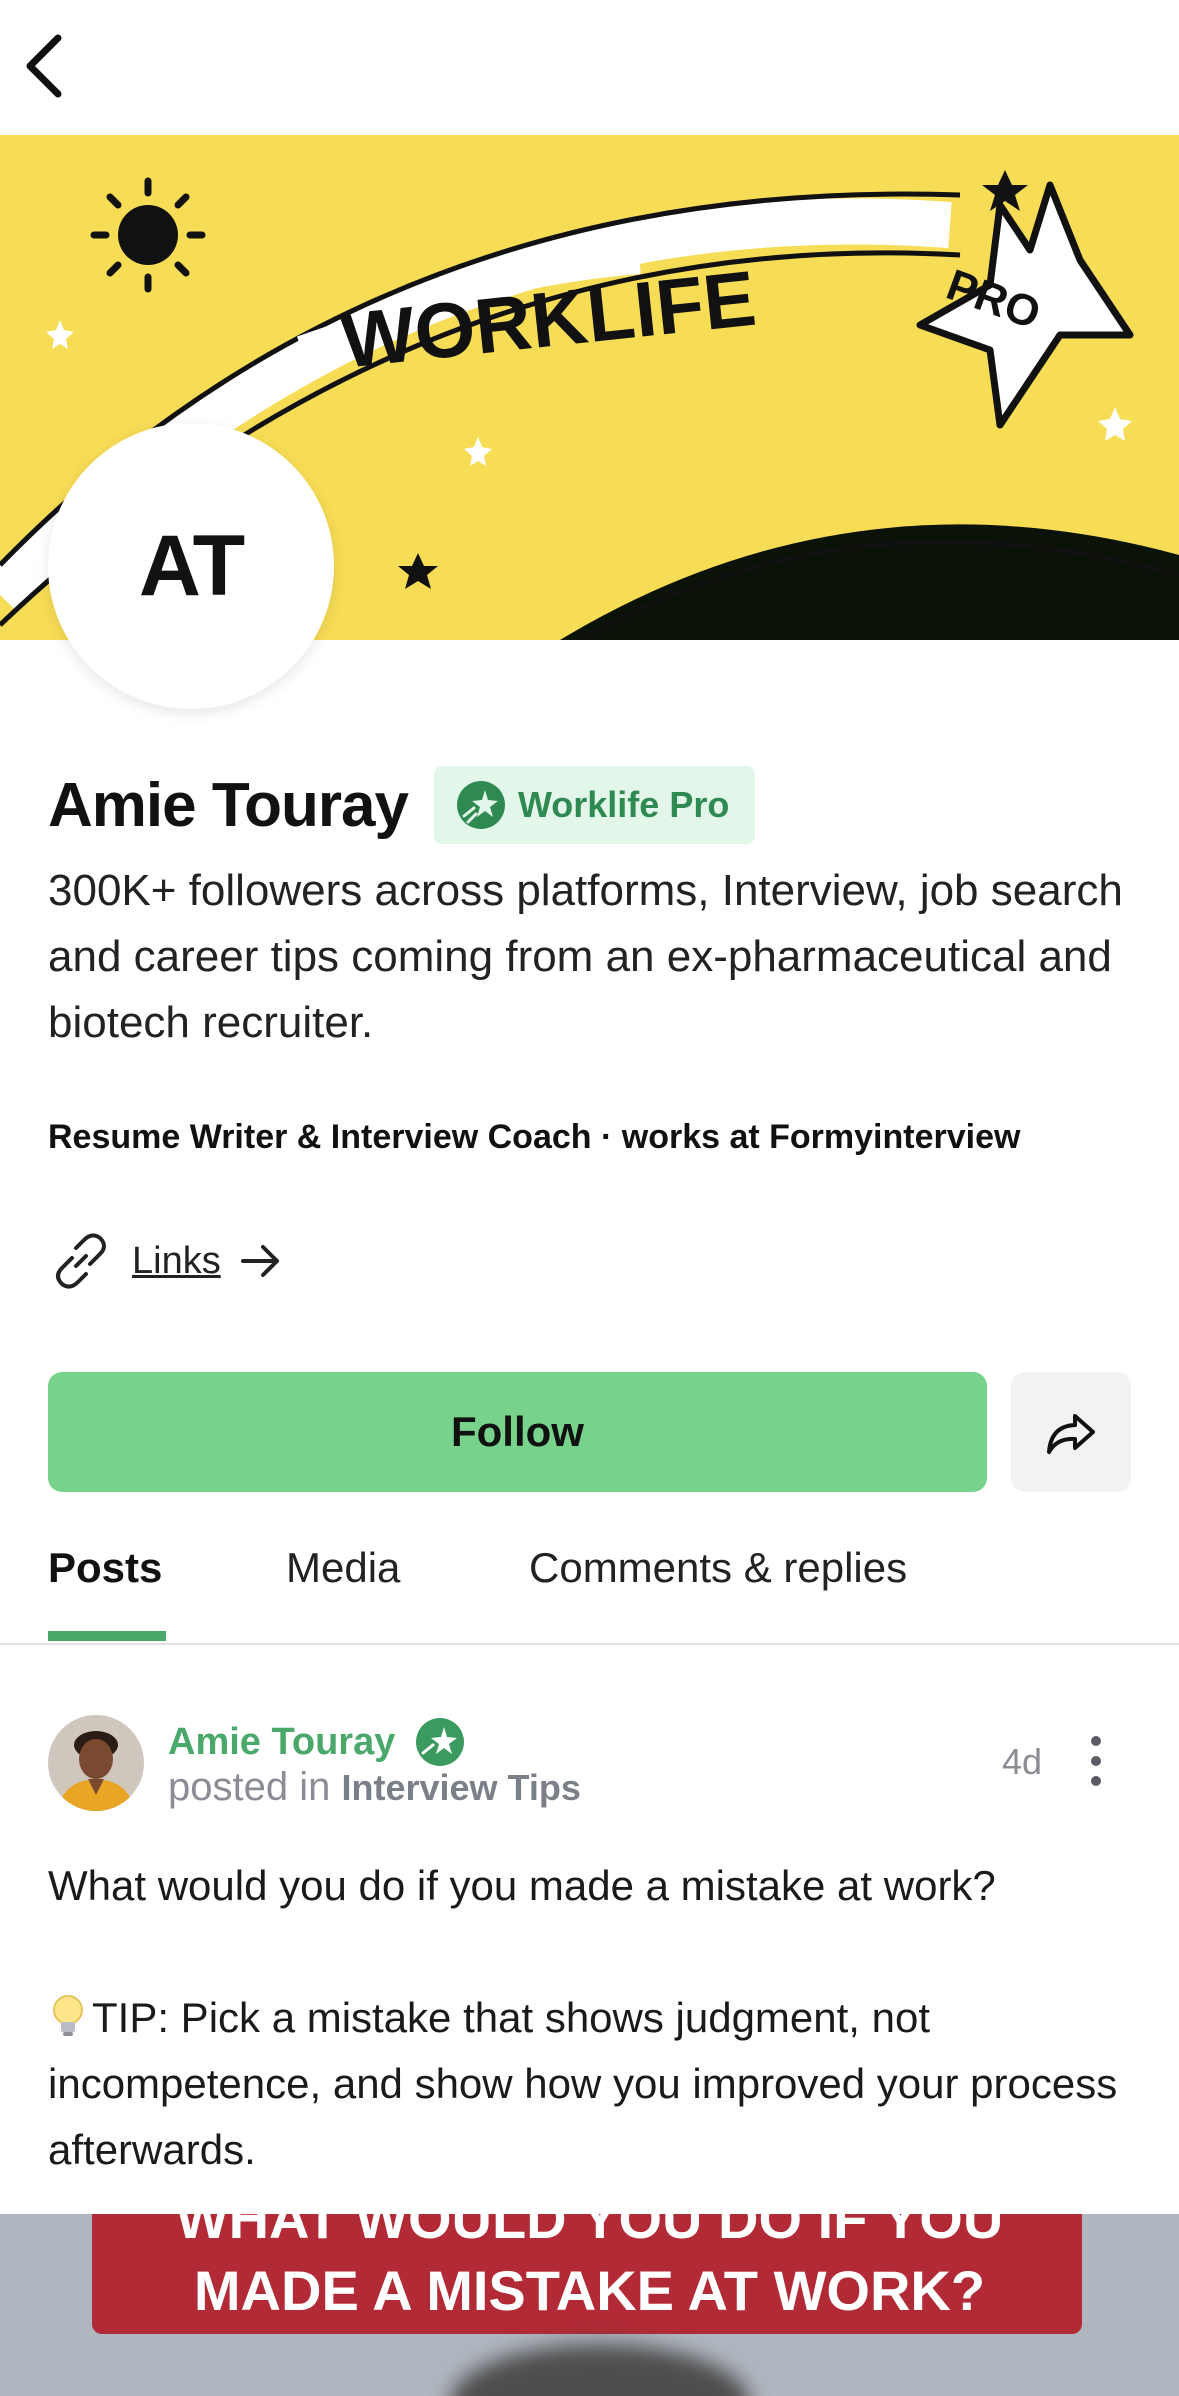  I want to click on share-icon, so click(1071, 1434).